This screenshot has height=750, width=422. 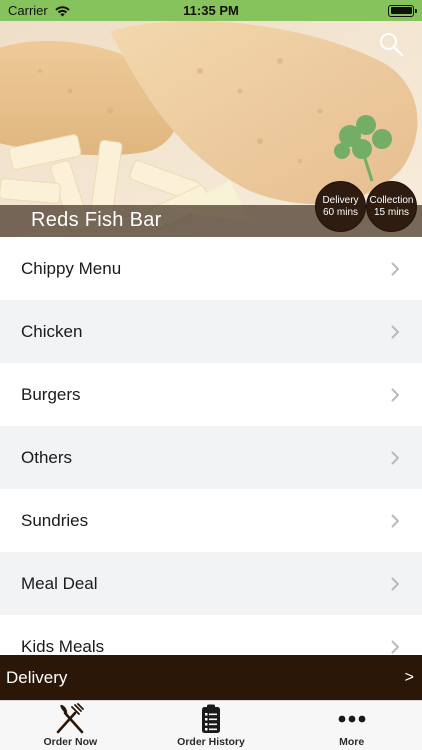 I want to click on carrier-label: Carrier, so click(x=28, y=10).